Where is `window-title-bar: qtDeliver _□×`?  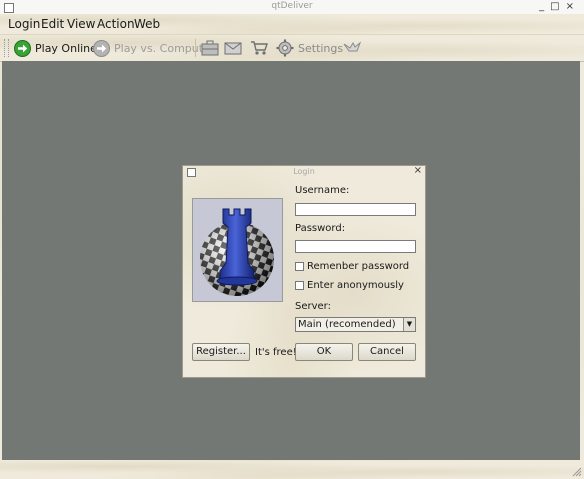
window-title-bar: qtDeliver _□× is located at coordinates (292, 7).